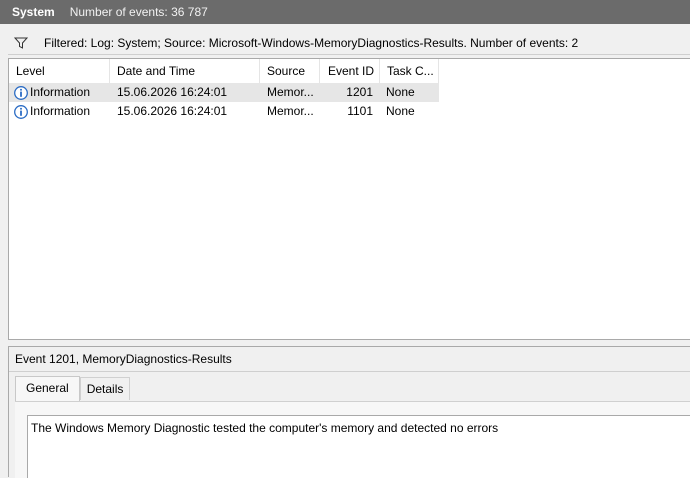  What do you see at coordinates (59, 71) in the screenshot?
I see `column-header-level: Level` at bounding box center [59, 71].